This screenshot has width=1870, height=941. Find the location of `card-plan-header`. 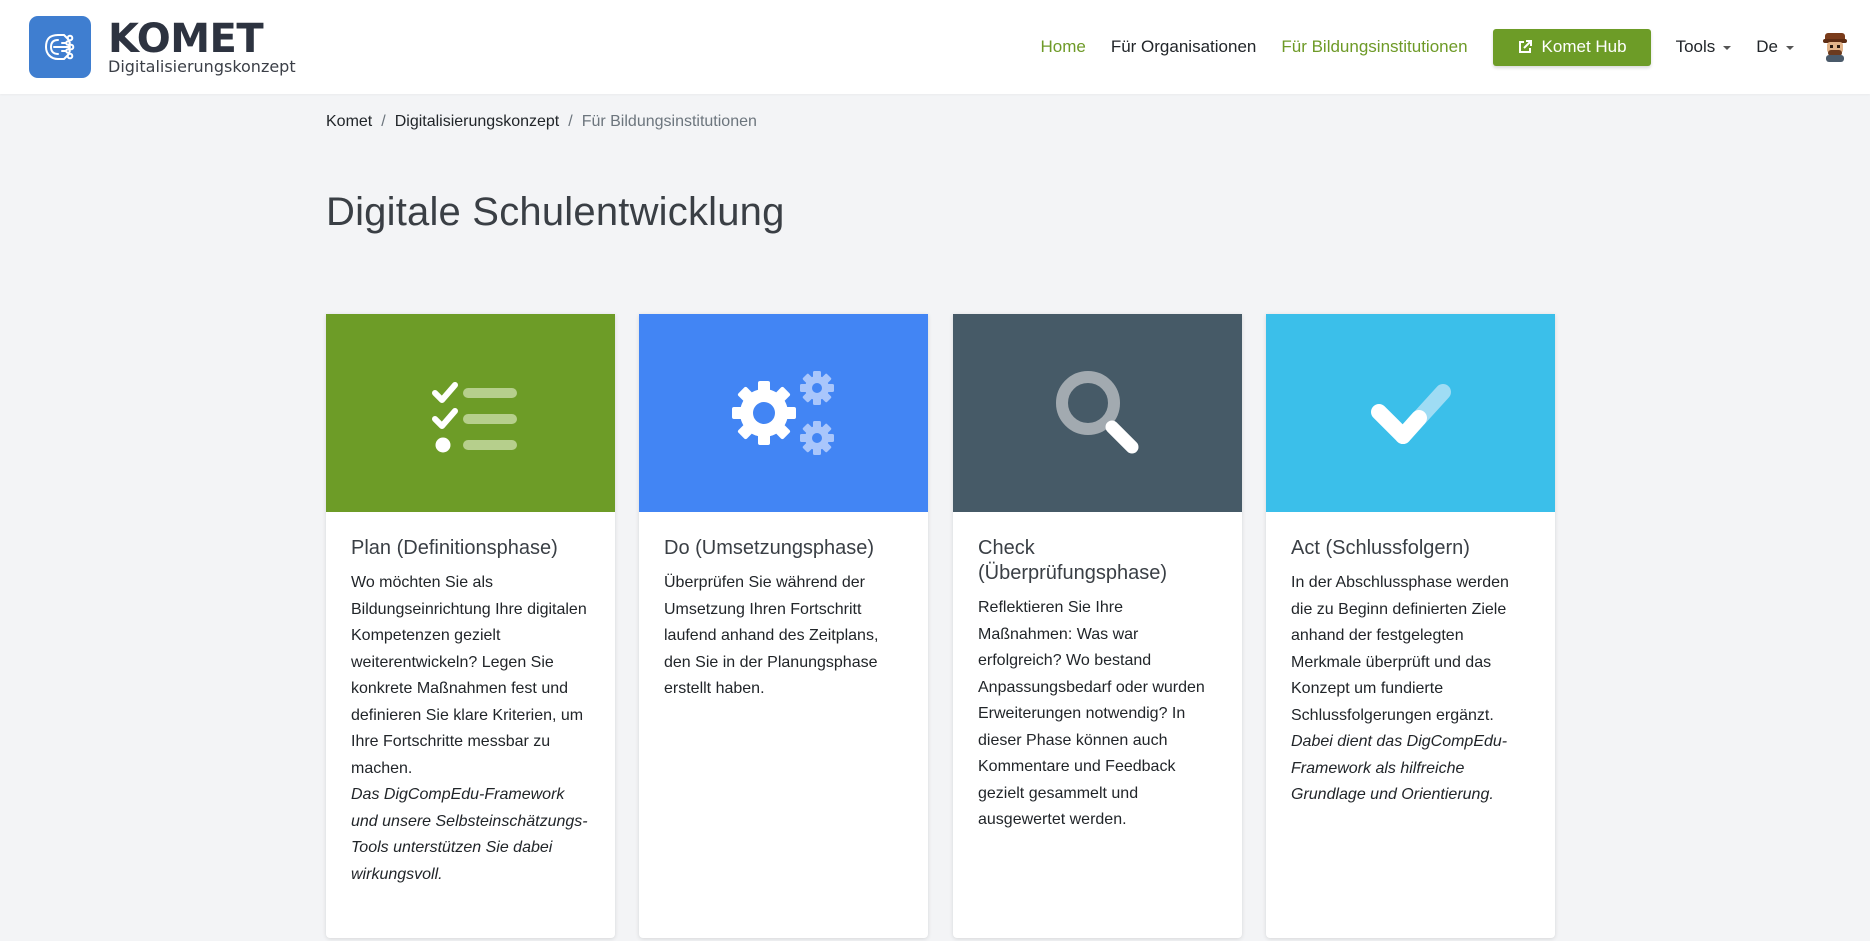

card-plan-header is located at coordinates (470, 413).